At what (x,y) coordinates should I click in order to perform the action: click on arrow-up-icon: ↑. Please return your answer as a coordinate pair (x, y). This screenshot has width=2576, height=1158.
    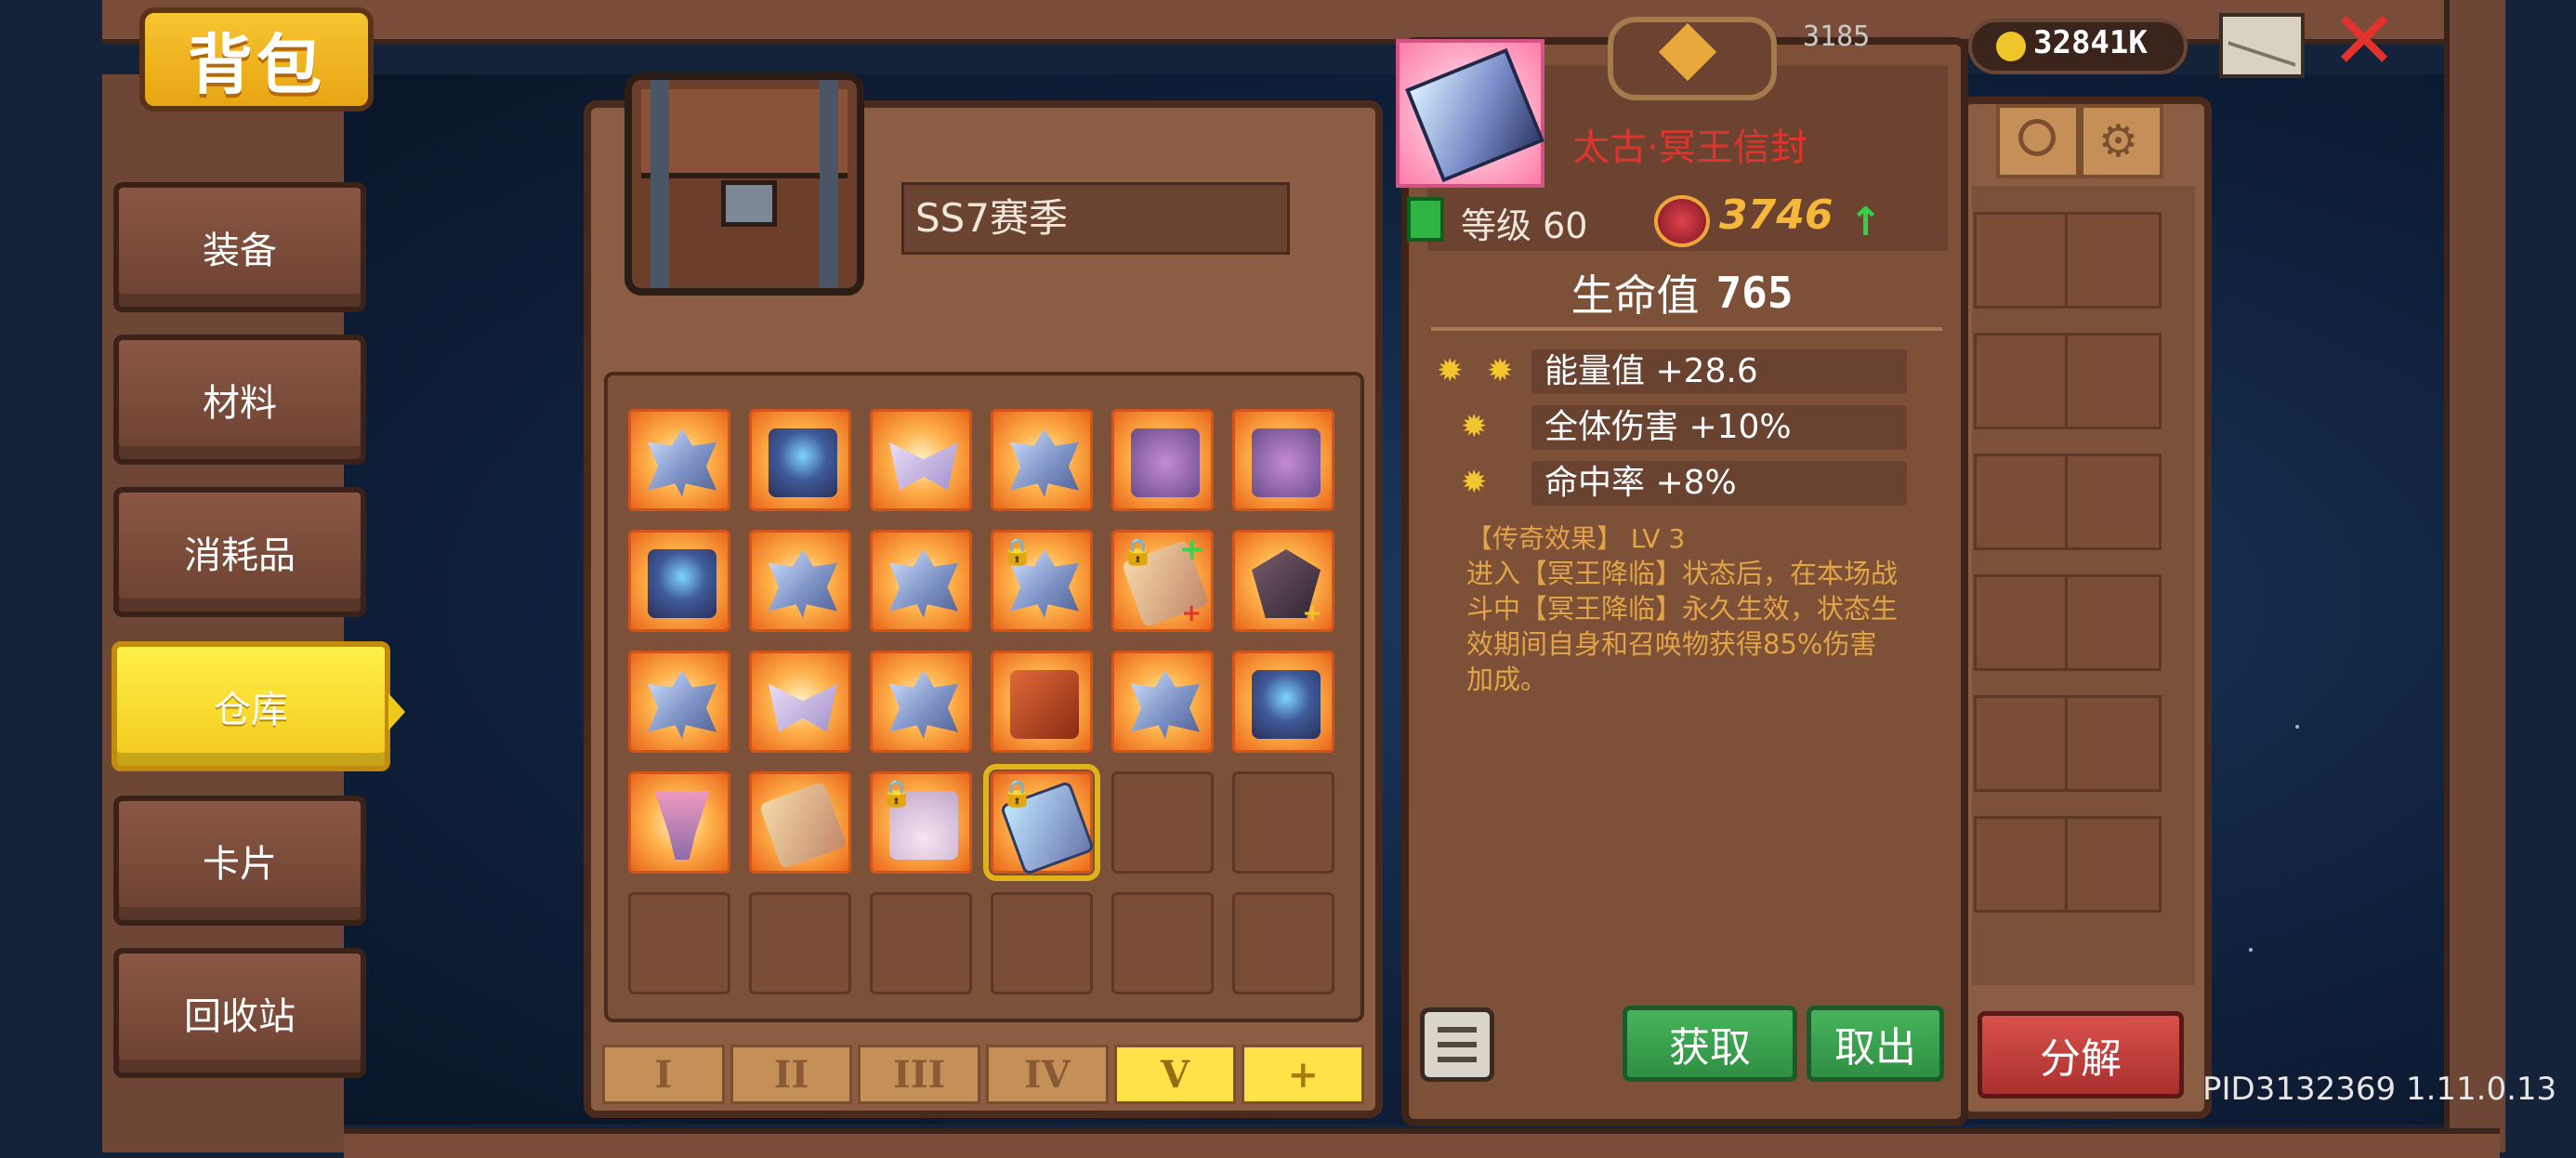
    Looking at the image, I should click on (1866, 221).